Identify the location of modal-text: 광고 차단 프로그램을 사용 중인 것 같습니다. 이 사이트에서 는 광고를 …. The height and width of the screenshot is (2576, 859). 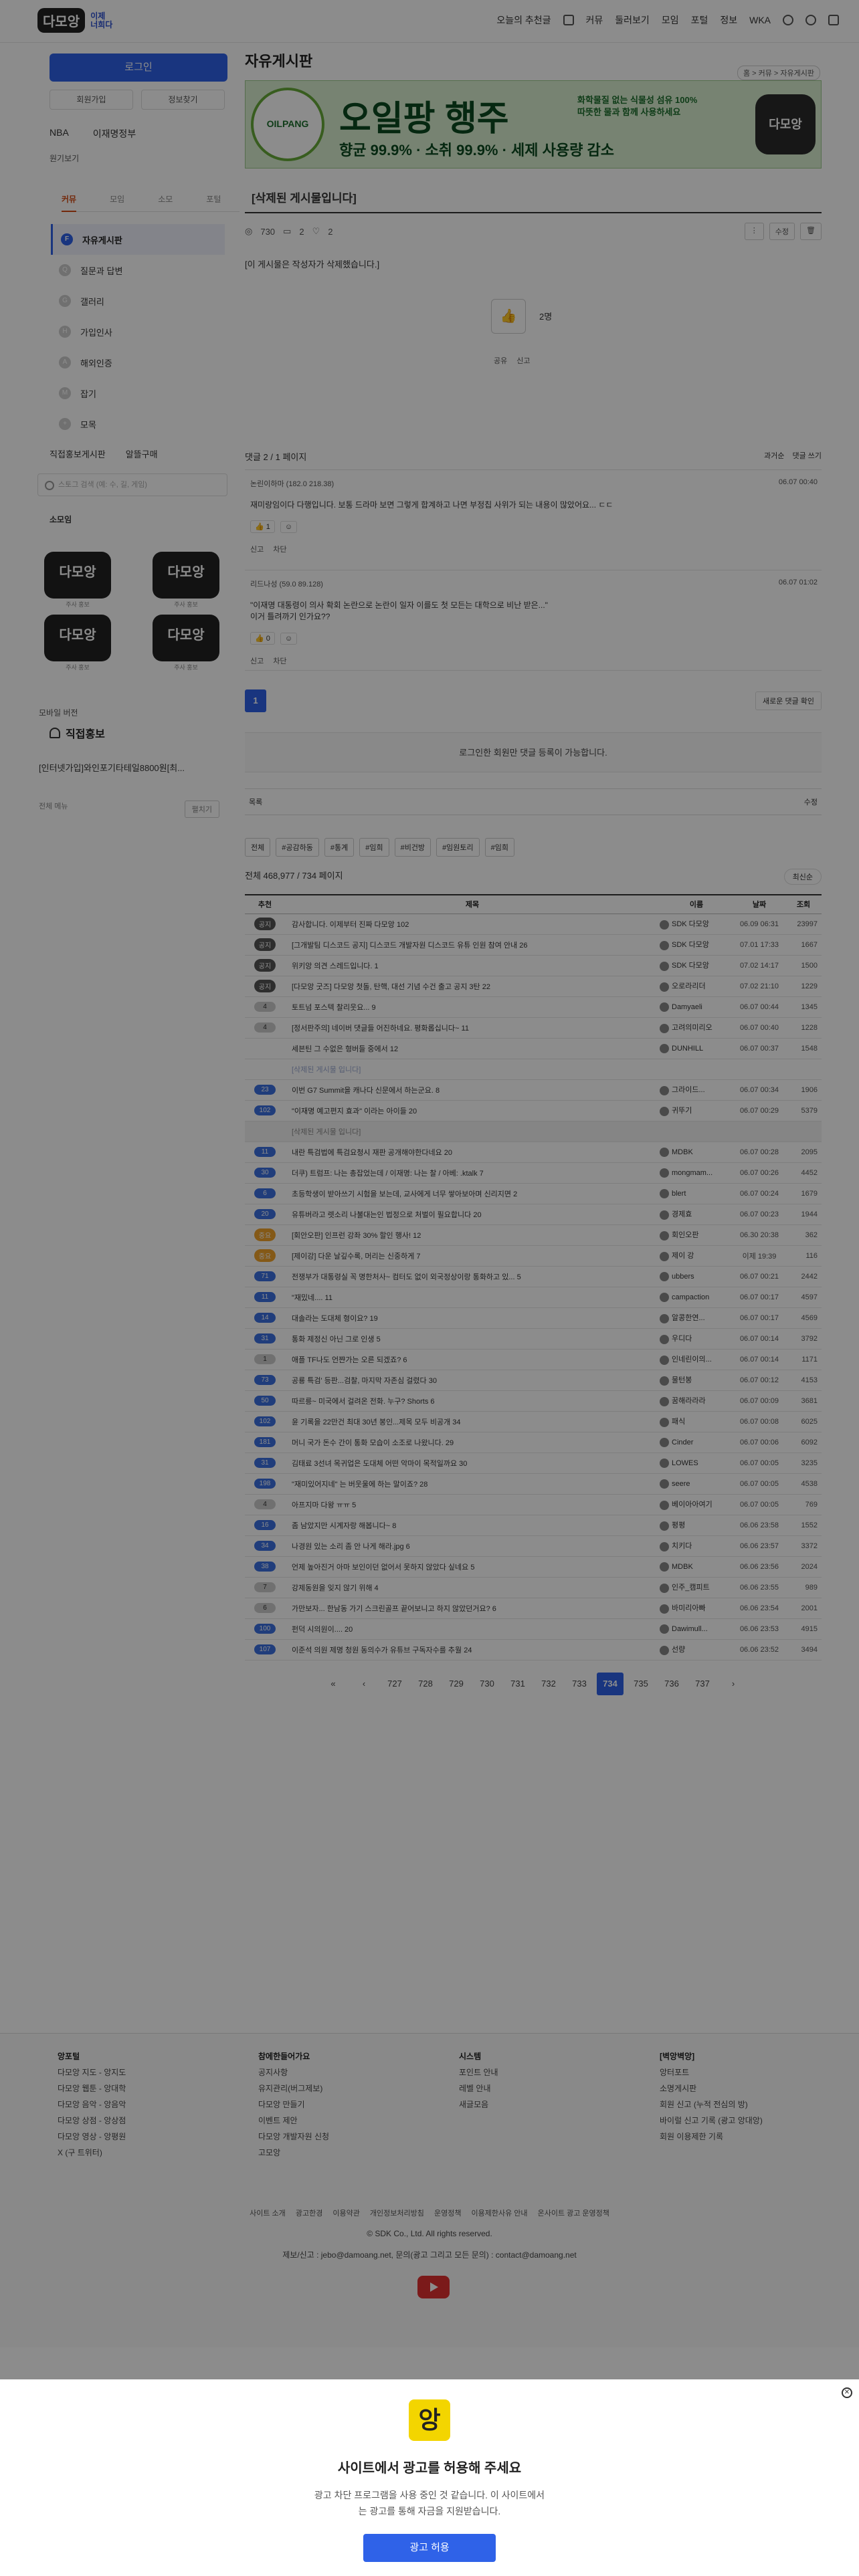
(429, 2503).